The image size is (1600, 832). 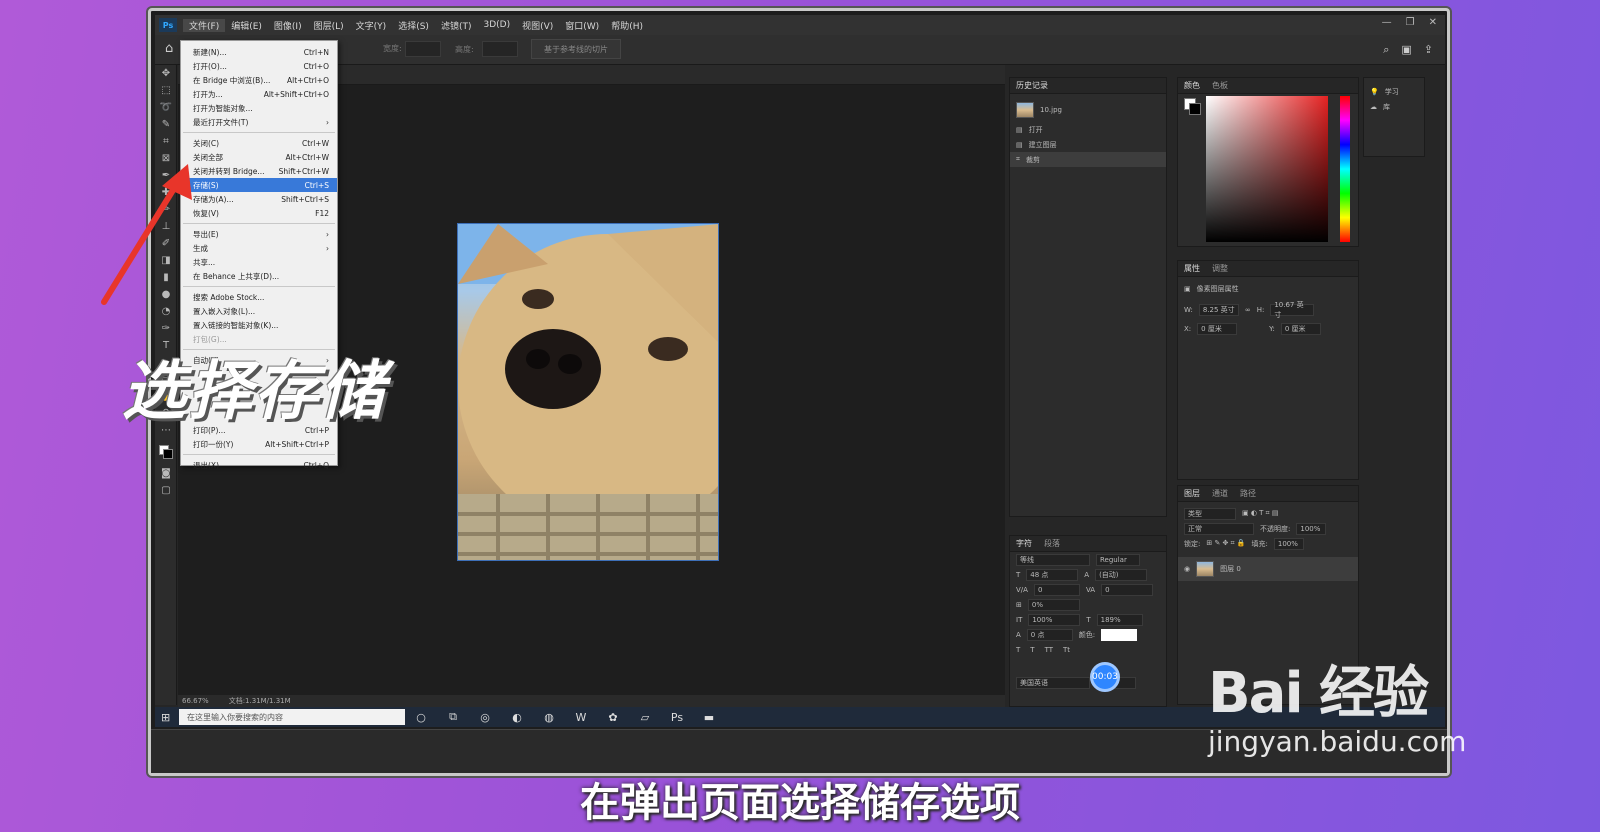 I want to click on learn-item: 💡 学习, so click(x=1394, y=91).